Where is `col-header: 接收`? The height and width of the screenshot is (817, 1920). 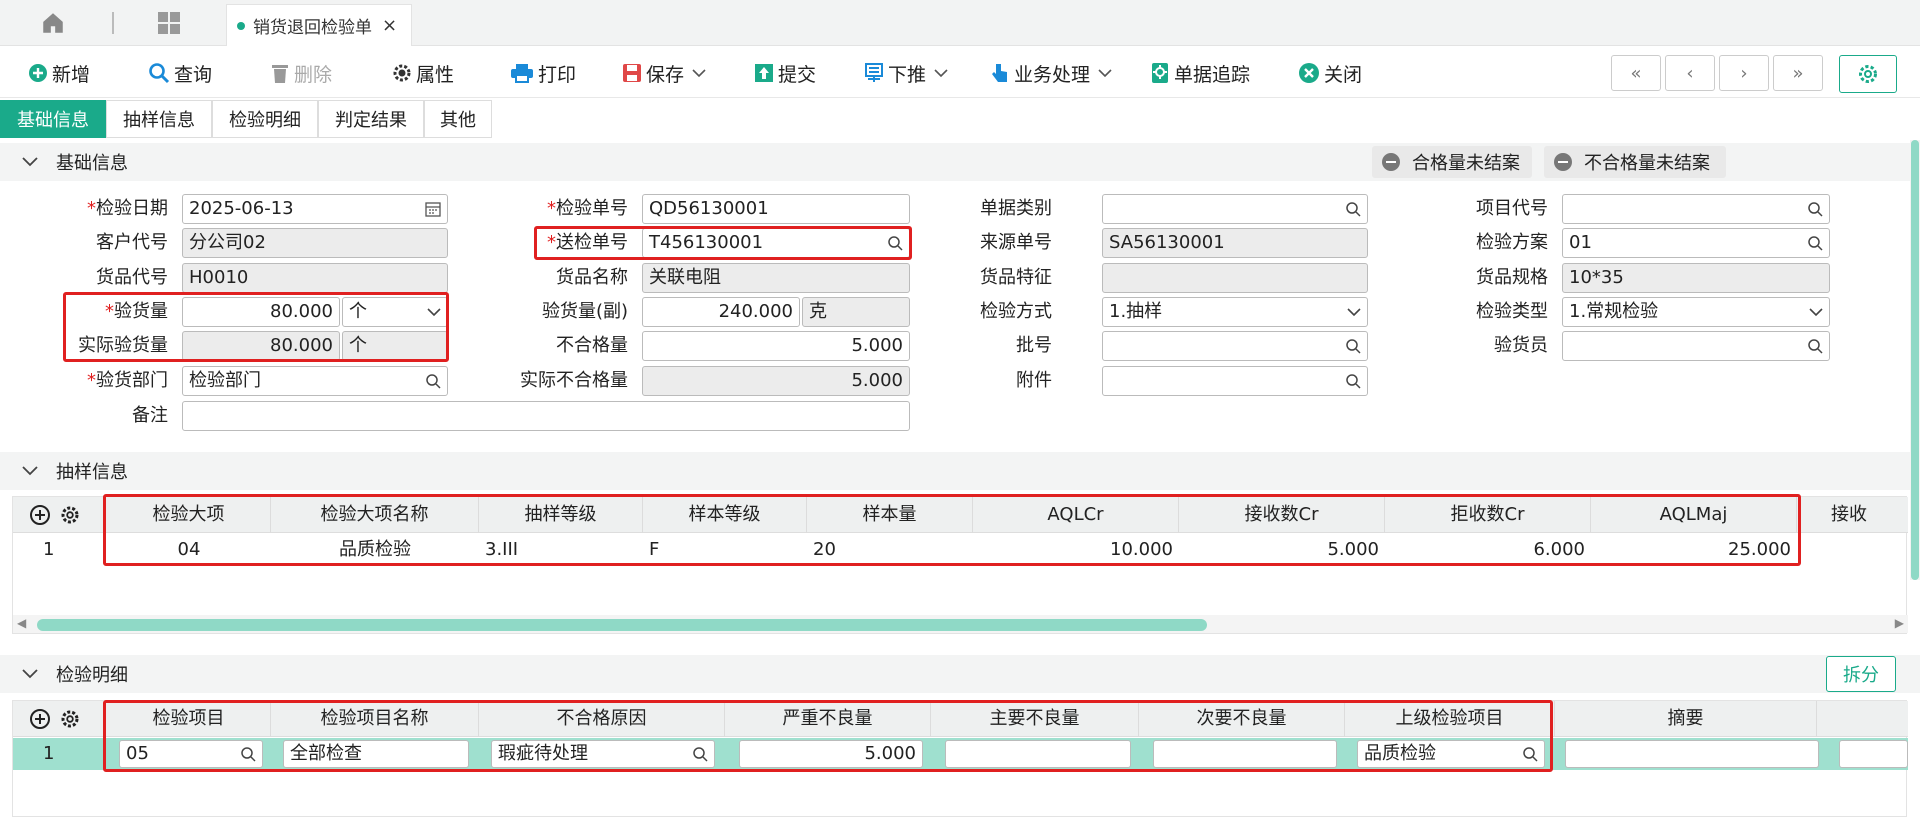
col-header: 接收 is located at coordinates (1852, 515).